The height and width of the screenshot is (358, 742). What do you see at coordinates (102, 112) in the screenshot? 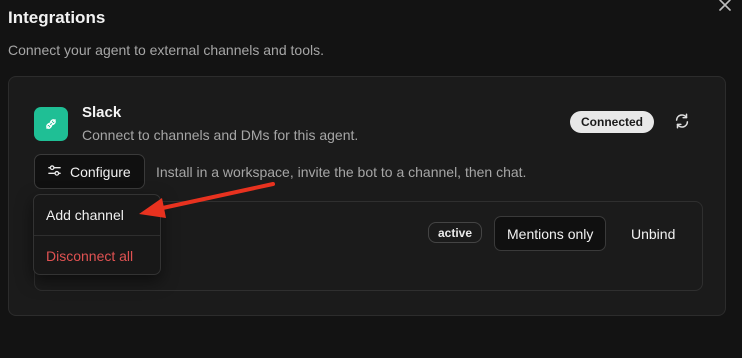
I see `integration-name: Slack` at bounding box center [102, 112].